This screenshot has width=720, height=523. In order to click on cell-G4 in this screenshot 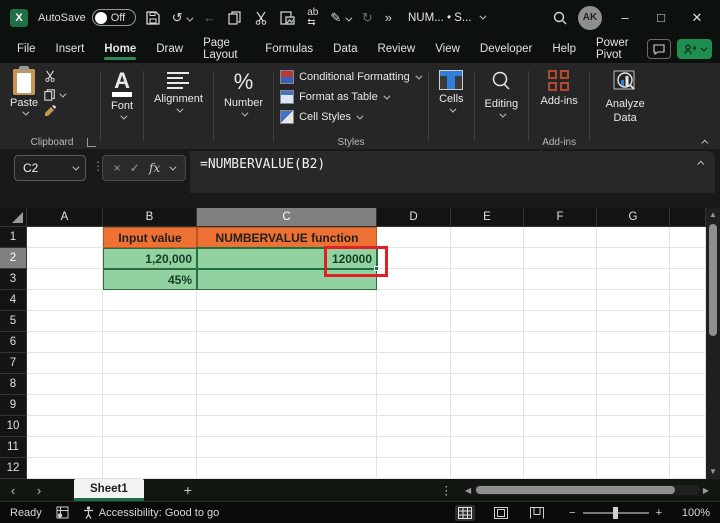, I will do `click(633, 300)`.